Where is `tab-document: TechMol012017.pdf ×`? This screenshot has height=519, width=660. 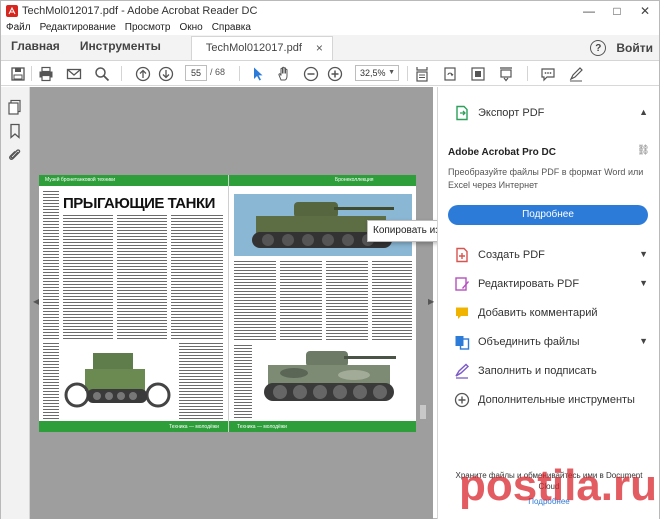
tab-document: TechMol012017.pdf × is located at coordinates (261, 48).